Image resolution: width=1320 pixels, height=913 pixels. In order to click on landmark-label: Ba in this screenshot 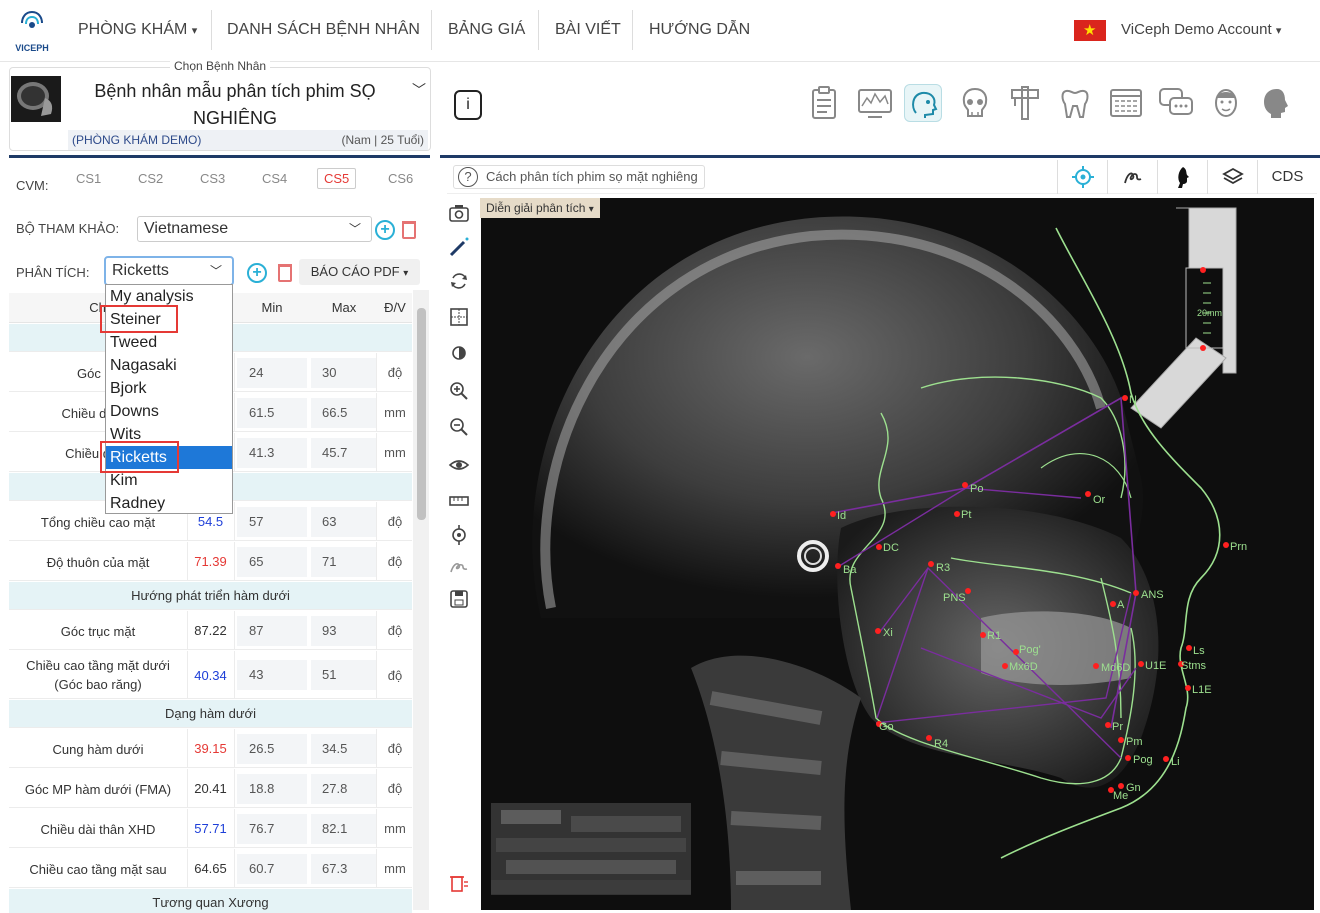, I will do `click(850, 570)`.